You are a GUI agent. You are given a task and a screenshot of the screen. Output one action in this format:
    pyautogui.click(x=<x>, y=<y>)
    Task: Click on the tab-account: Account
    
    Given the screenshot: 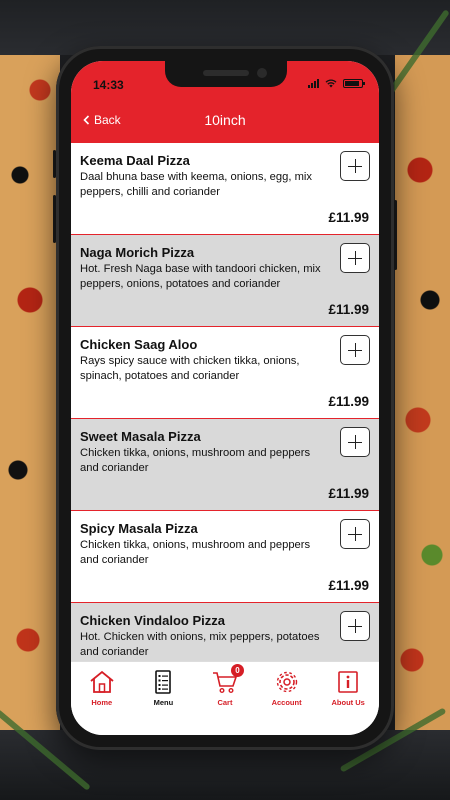 What is the action you would take?
    pyautogui.click(x=287, y=688)
    